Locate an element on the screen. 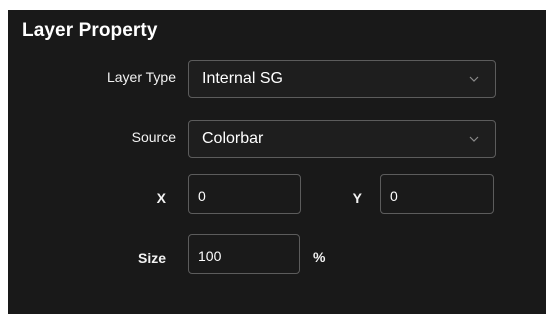  x-value: 0 is located at coordinates (202, 196).